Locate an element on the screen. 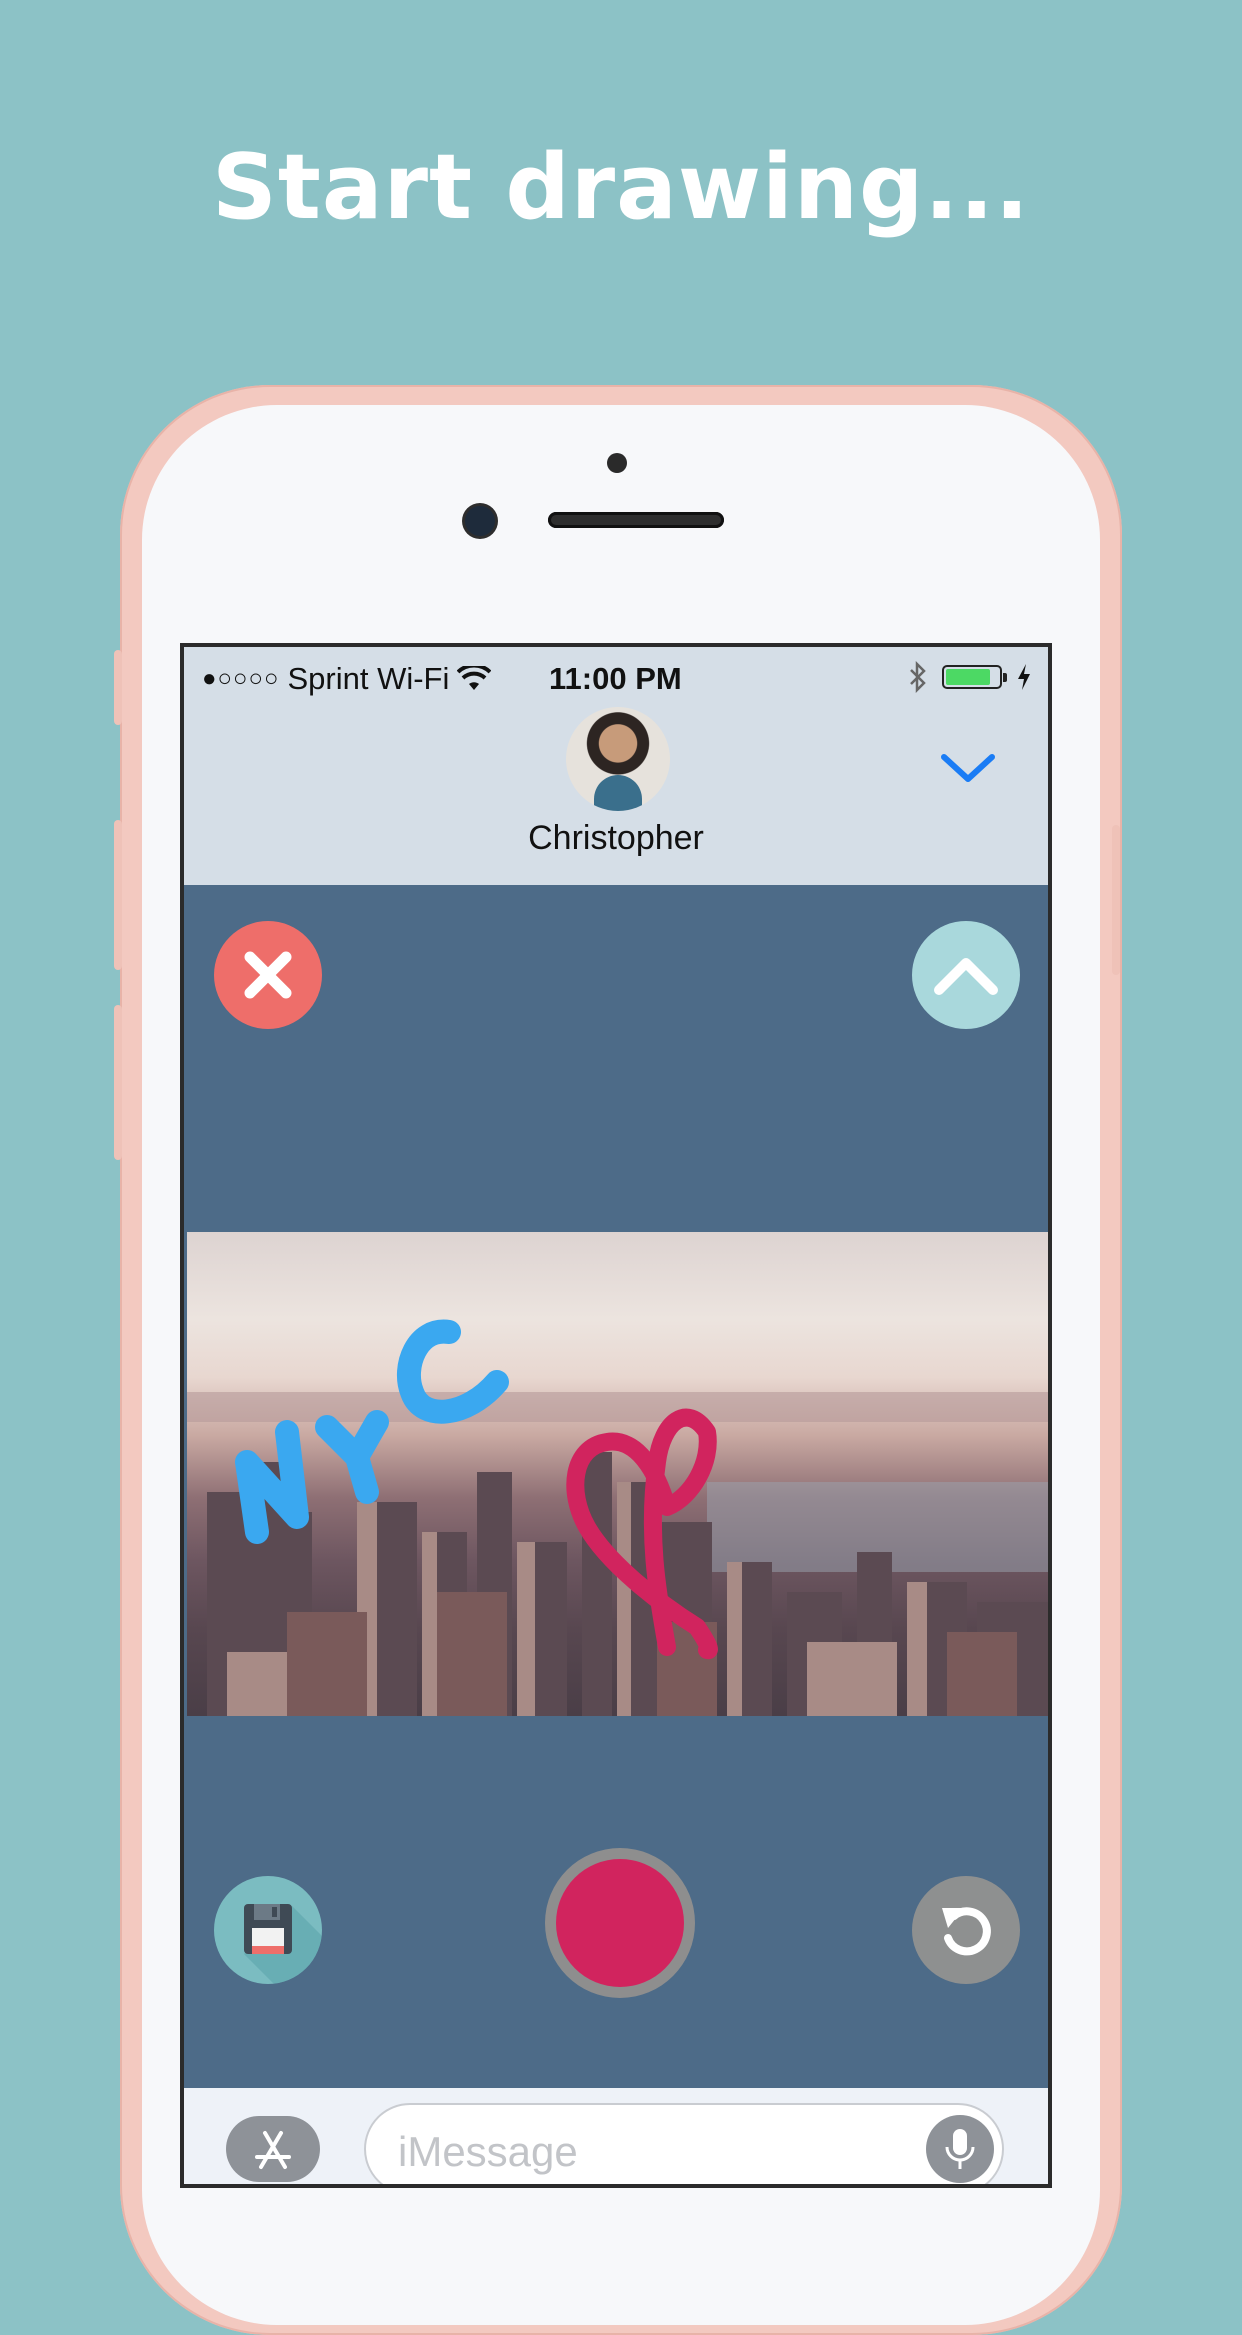 This screenshot has width=1242, height=2335. status-left: ●○○○○ Sprint Wi-Fi is located at coordinates (347, 679).